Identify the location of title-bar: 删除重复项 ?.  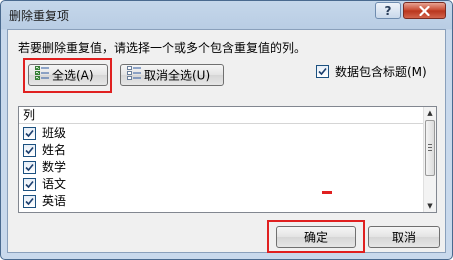
(226, 15).